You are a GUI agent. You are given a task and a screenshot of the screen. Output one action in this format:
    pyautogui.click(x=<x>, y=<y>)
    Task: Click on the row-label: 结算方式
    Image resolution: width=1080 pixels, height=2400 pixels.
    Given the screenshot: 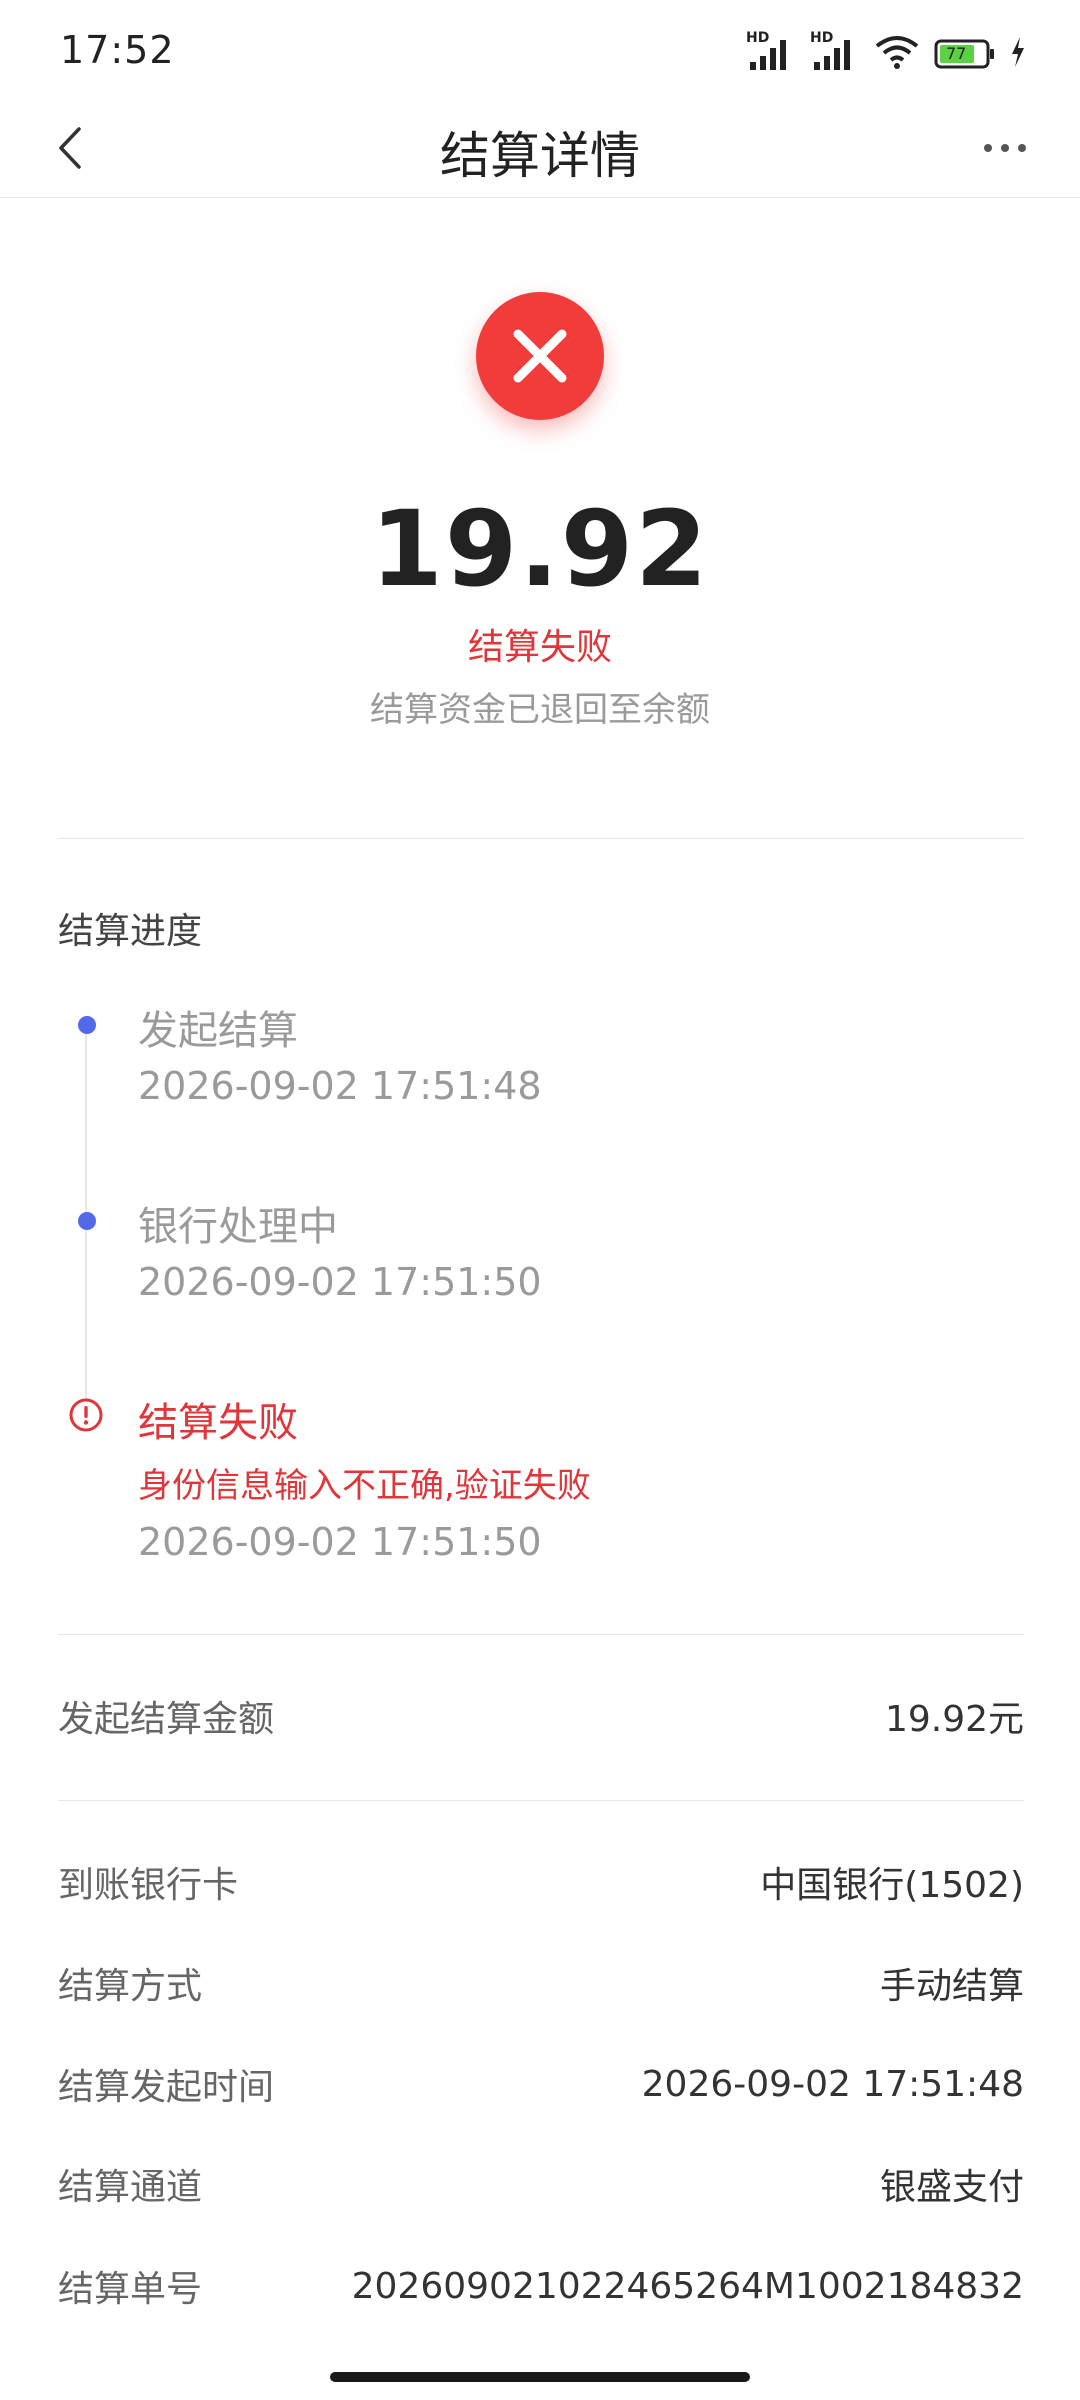 What is the action you would take?
    pyautogui.click(x=130, y=1986)
    